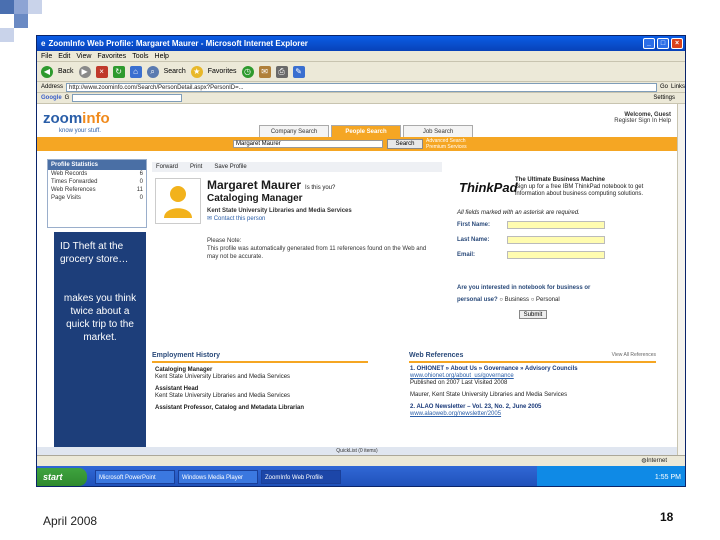 The image size is (720, 540). What do you see at coordinates (667, 517) in the screenshot?
I see `slide-number: 18` at bounding box center [667, 517].